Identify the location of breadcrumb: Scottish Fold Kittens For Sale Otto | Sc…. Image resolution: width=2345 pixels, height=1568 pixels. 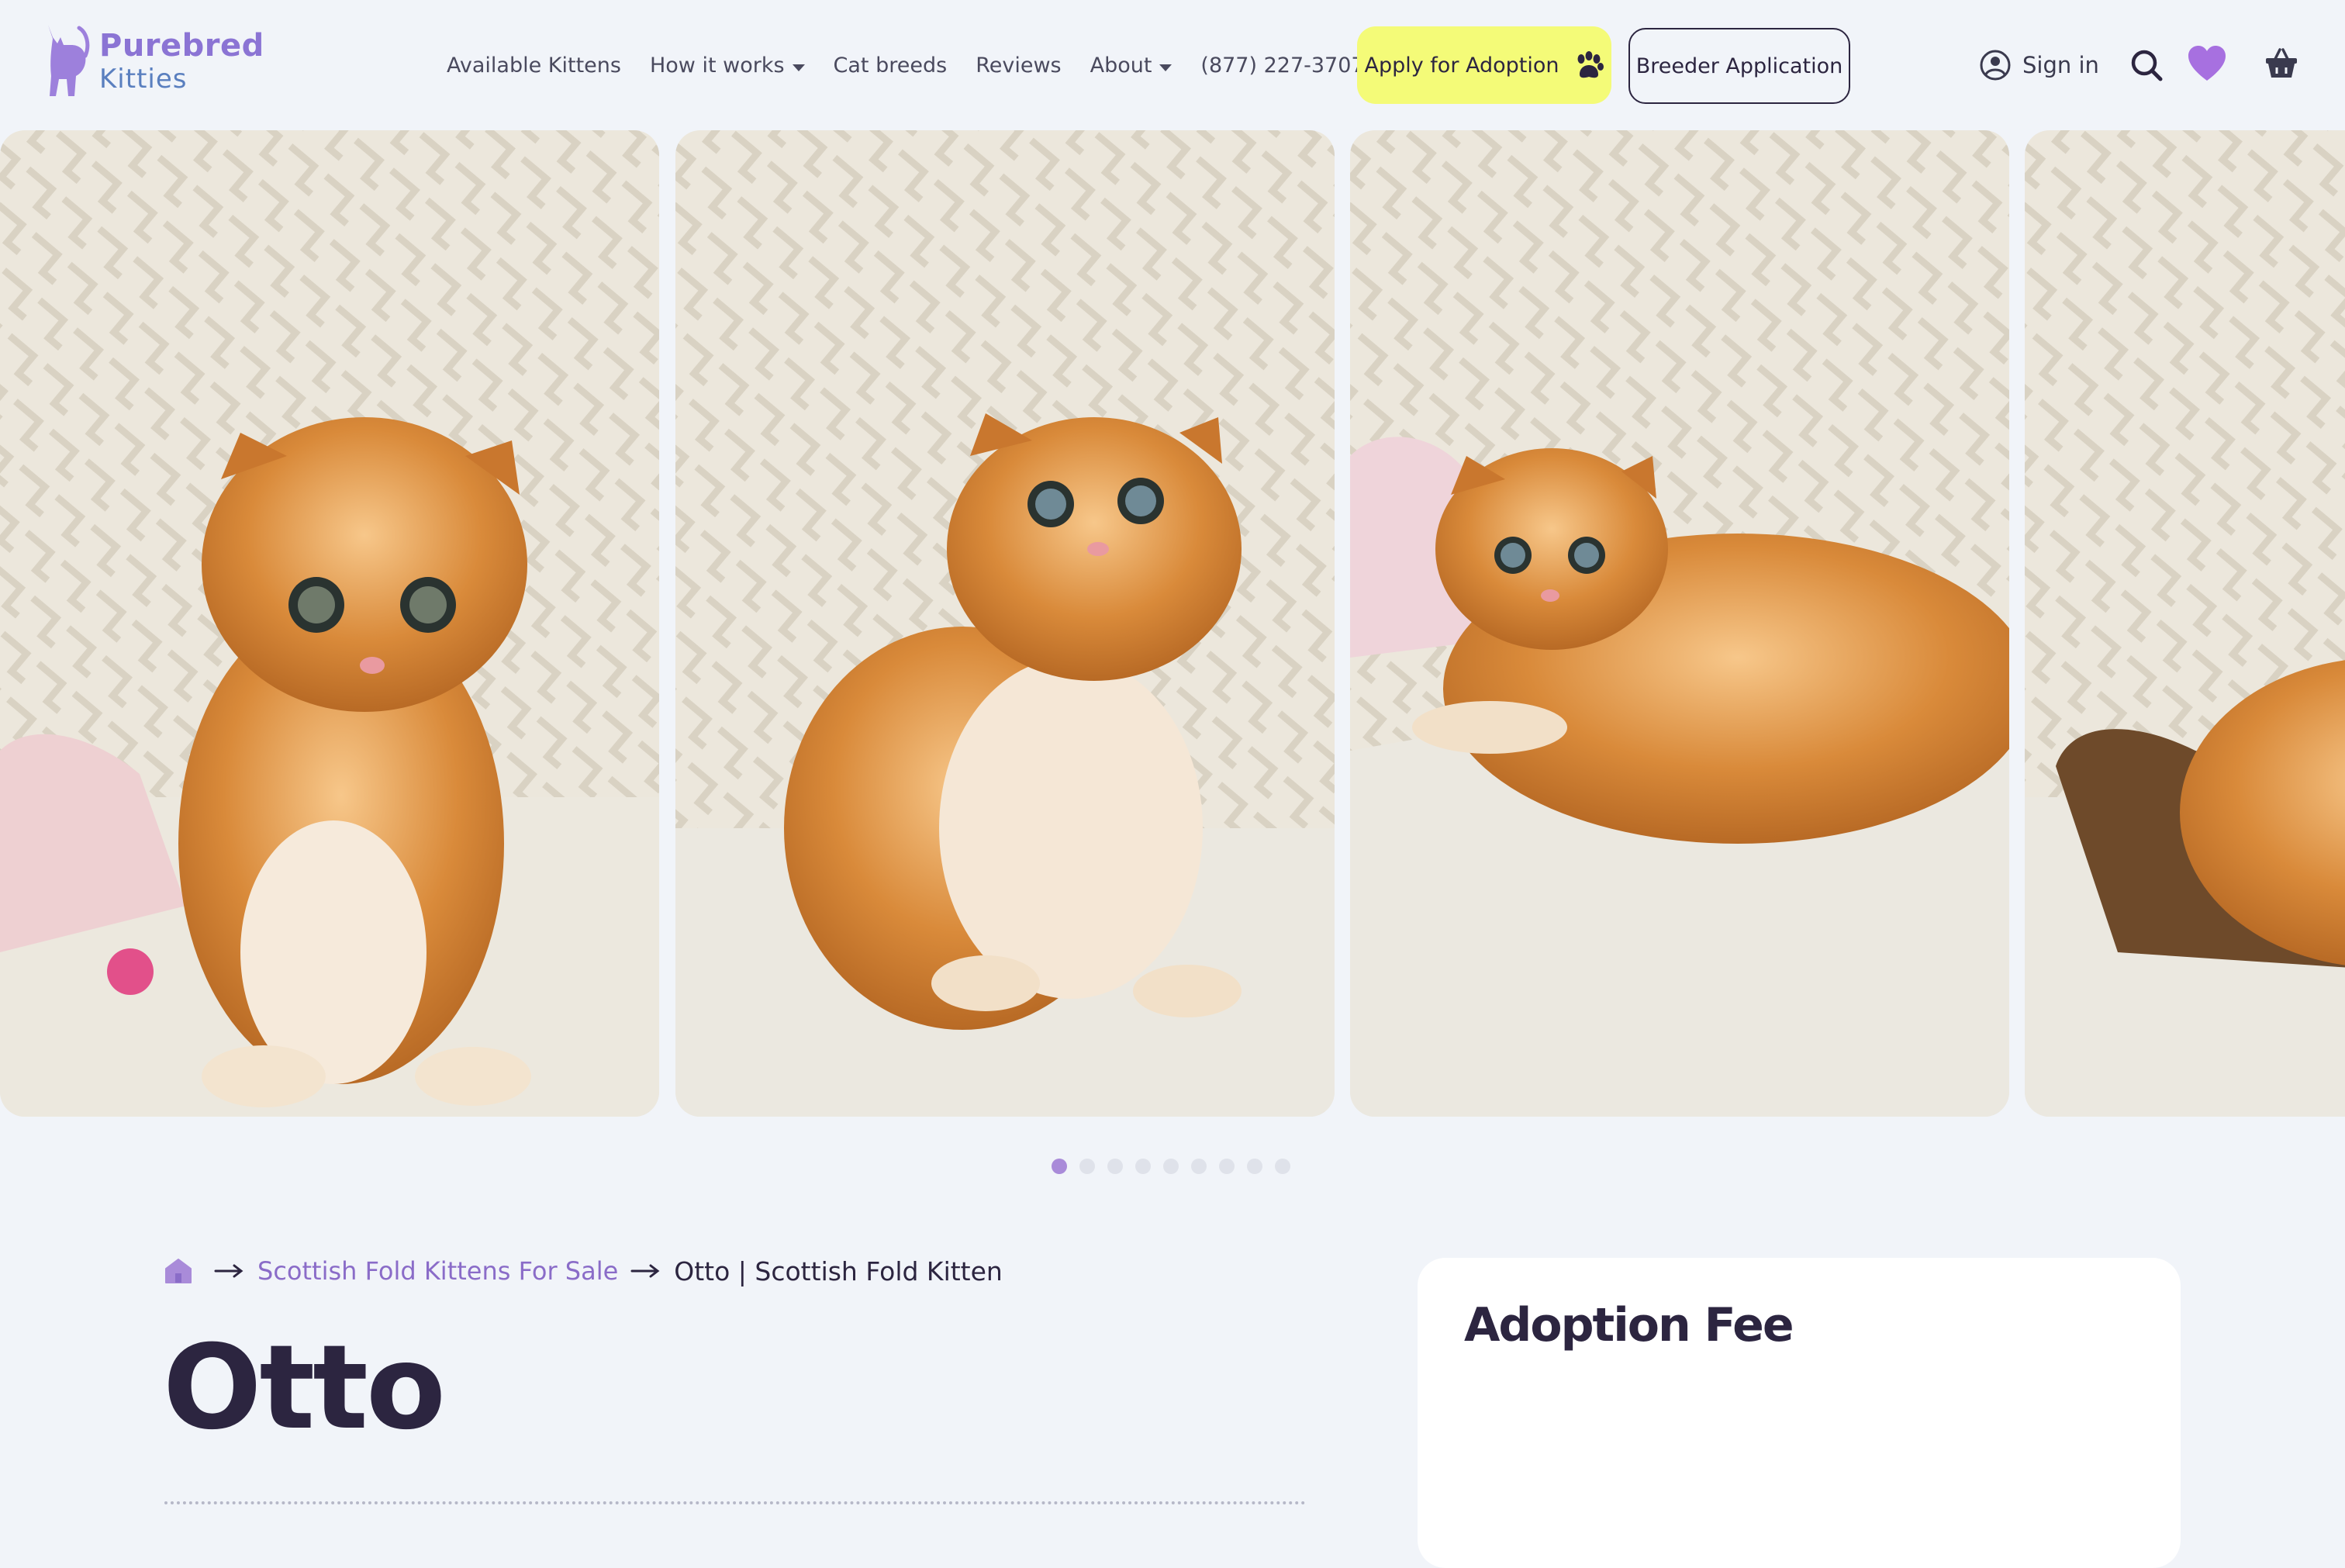
(583, 1271).